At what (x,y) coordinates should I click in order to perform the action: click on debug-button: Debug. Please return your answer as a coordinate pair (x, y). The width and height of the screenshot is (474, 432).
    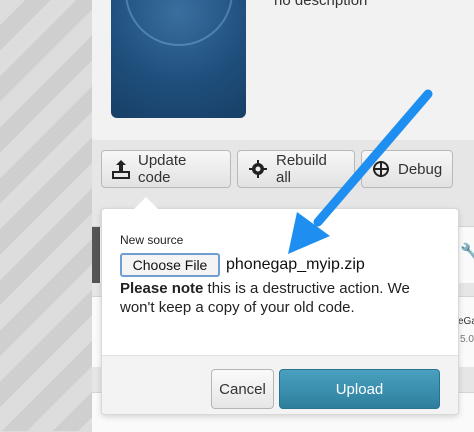
    Looking at the image, I should click on (407, 169).